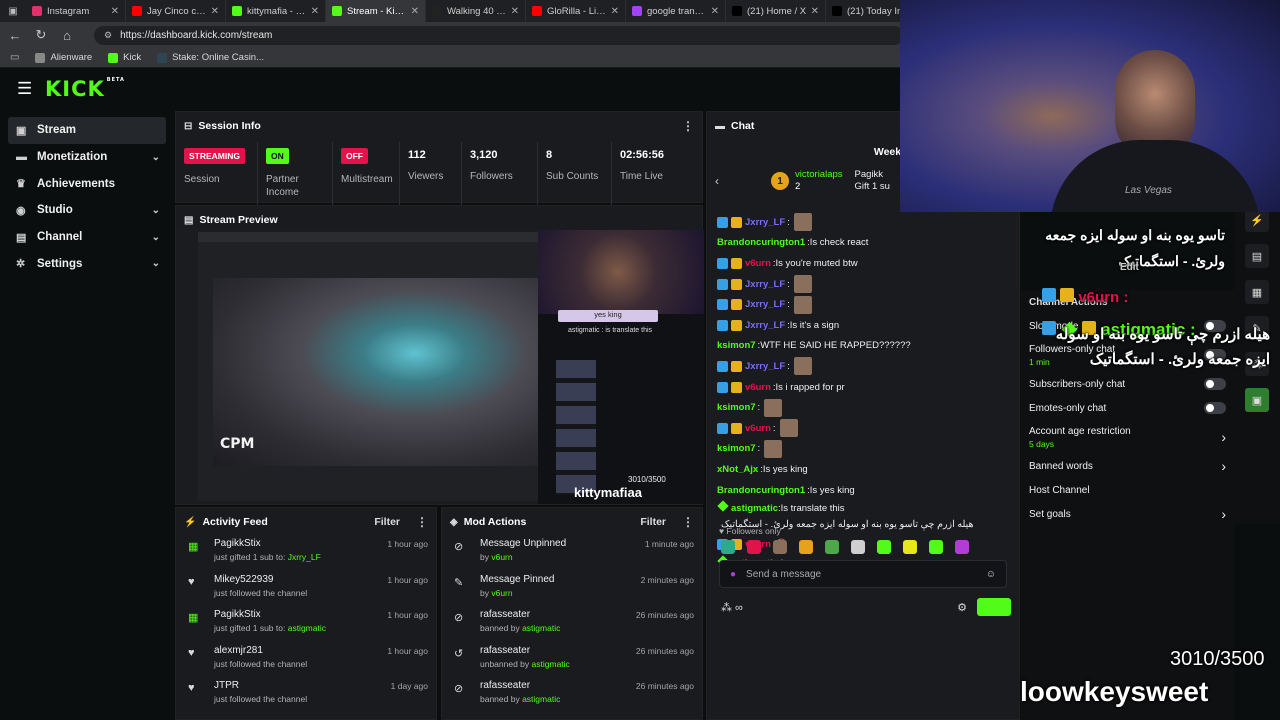 This screenshot has width=1280, height=720. What do you see at coordinates (994, 607) in the screenshot?
I see `send-button` at bounding box center [994, 607].